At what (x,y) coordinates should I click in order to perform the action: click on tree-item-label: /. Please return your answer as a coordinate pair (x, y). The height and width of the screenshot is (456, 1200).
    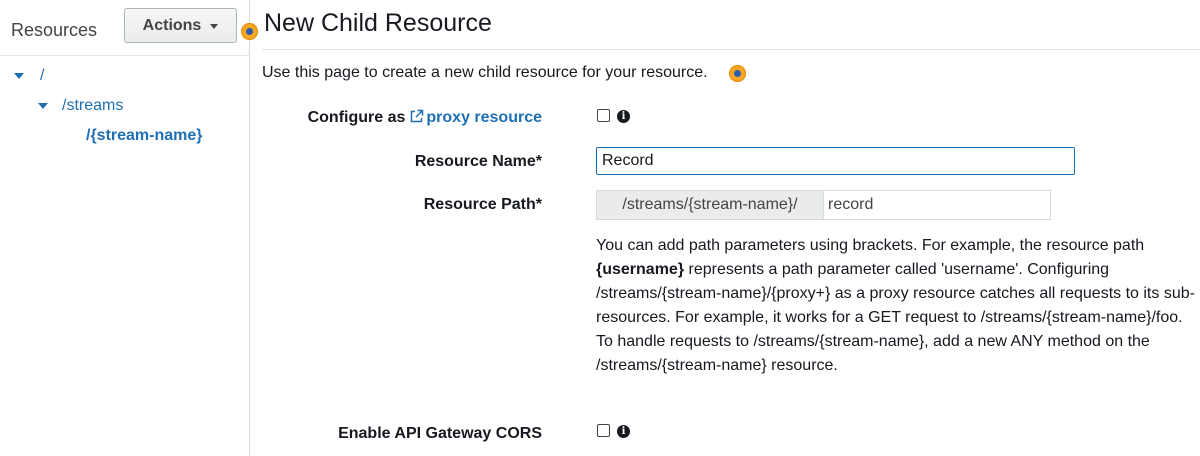
    Looking at the image, I should click on (42, 75).